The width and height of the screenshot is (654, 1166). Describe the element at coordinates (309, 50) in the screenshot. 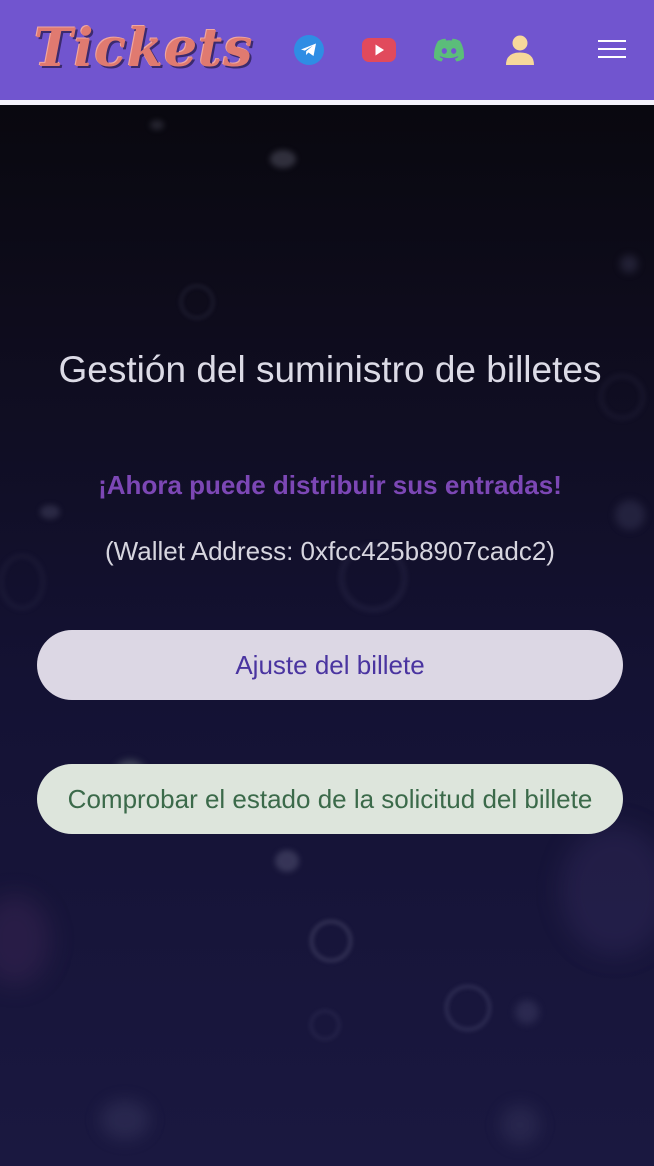

I see `telegram-icon` at that location.